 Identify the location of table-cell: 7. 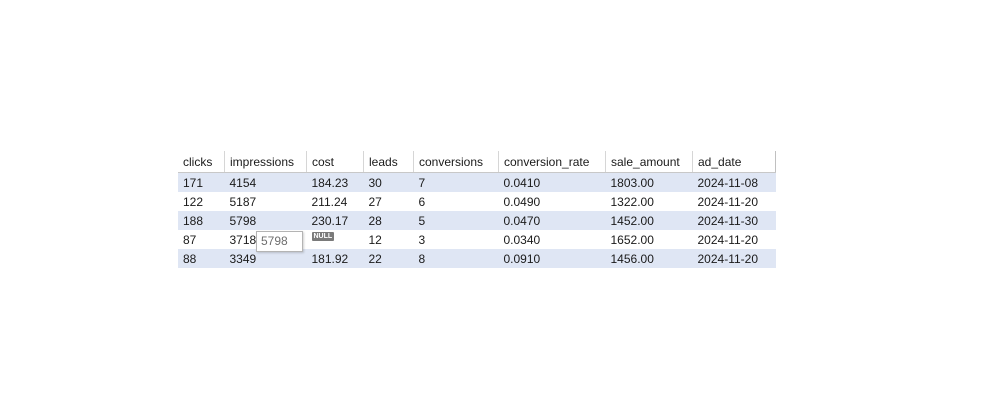
(456, 183).